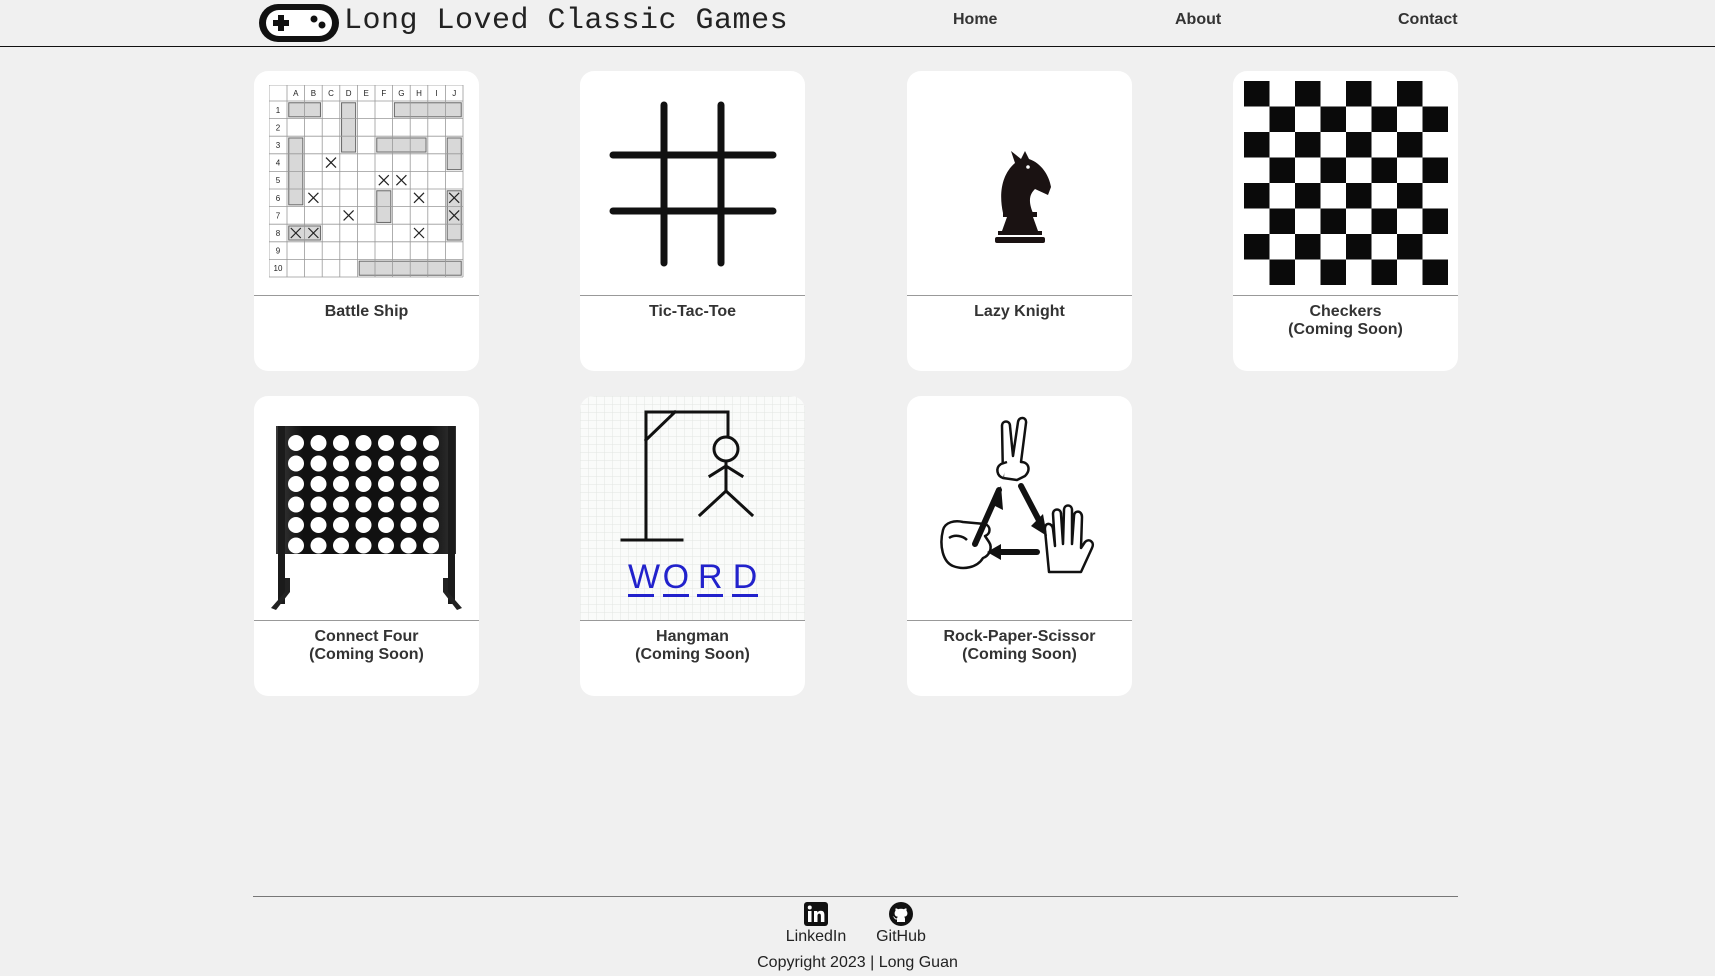 Image resolution: width=1715 pixels, height=976 pixels. I want to click on nav-contact-link: Contact, so click(1428, 20).